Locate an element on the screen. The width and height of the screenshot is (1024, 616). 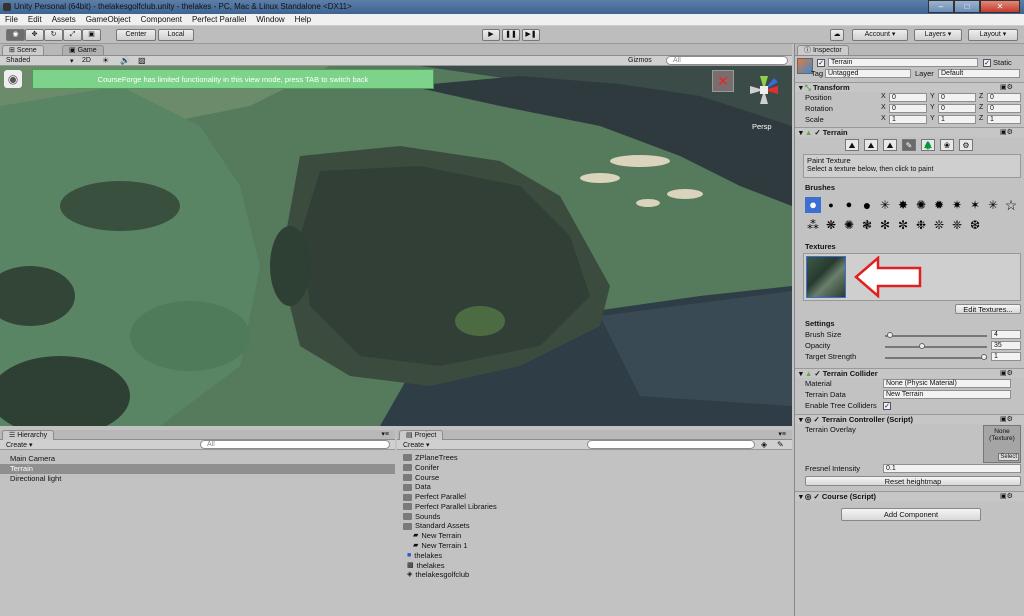
fresnel-intensity-field: 0.1 is located at coordinates (952, 468).